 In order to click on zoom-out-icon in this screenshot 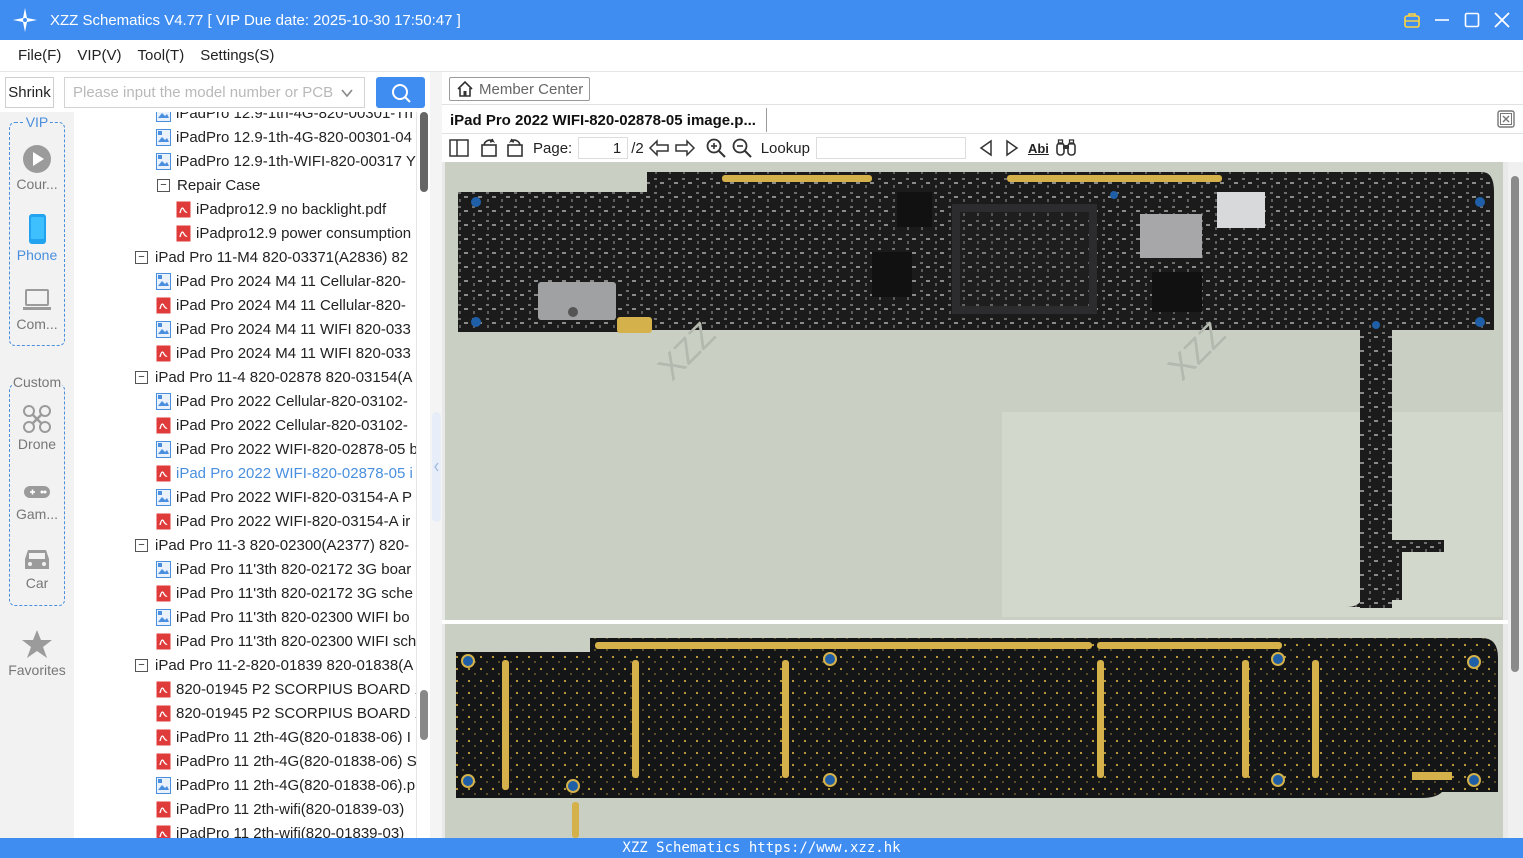, I will do `click(742, 148)`.